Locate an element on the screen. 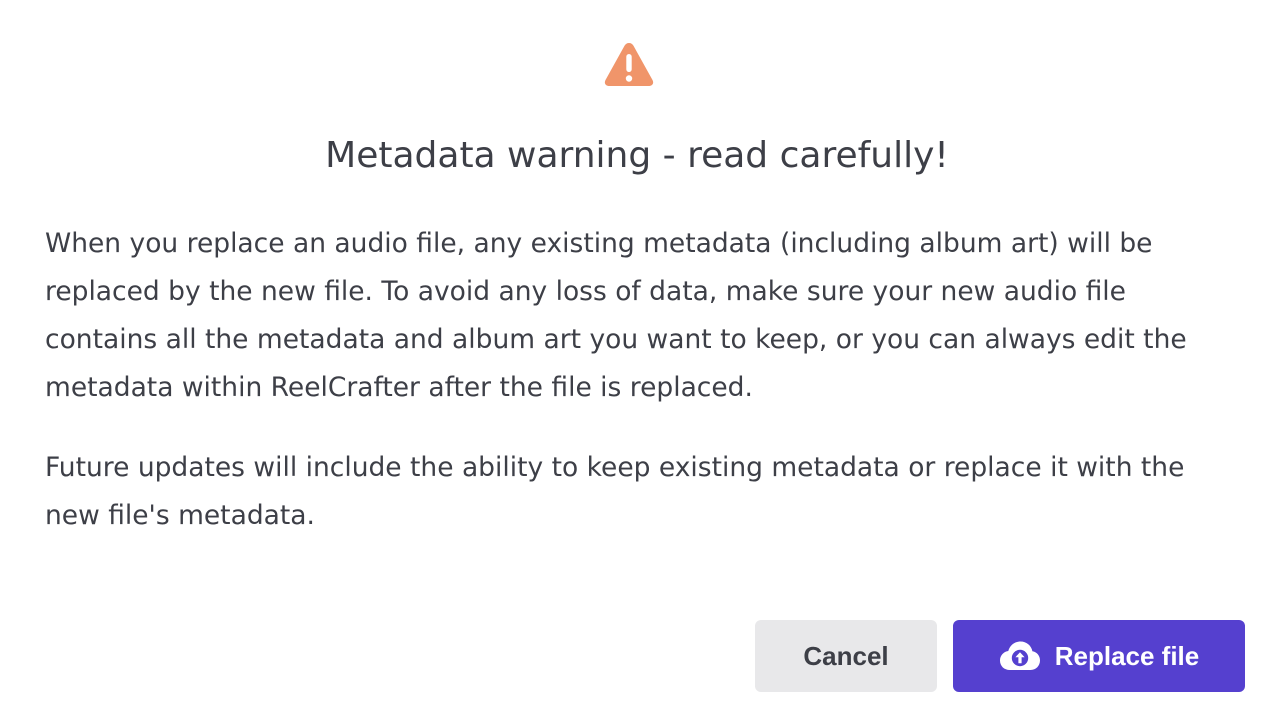  cancel-button: Cancel is located at coordinates (846, 656).